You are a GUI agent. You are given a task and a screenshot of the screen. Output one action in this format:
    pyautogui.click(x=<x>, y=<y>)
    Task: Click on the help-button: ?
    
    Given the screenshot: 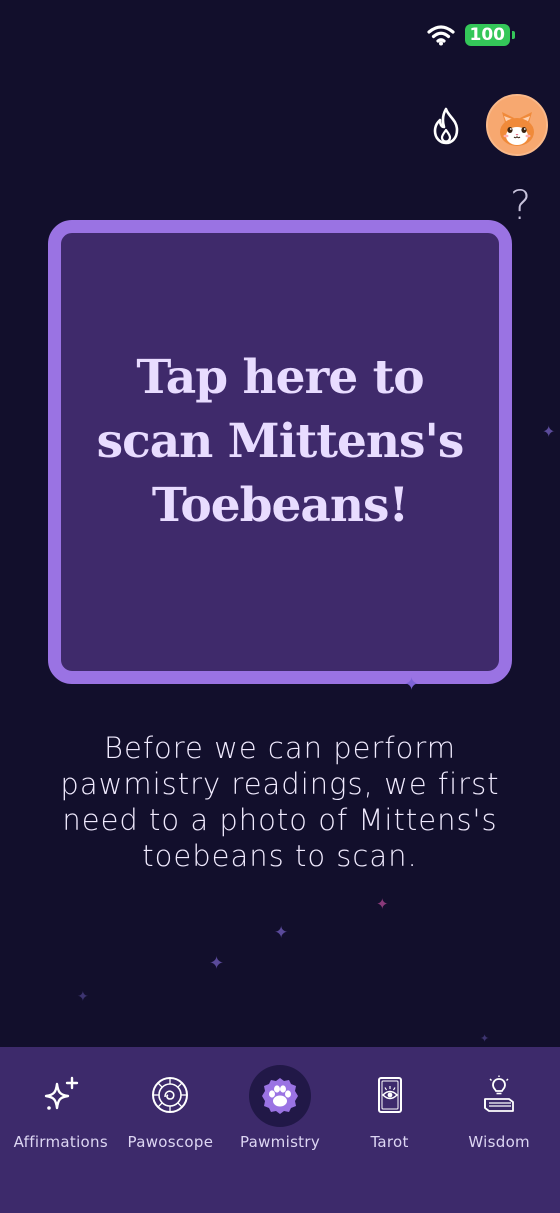 What is the action you would take?
    pyautogui.click(x=520, y=206)
    